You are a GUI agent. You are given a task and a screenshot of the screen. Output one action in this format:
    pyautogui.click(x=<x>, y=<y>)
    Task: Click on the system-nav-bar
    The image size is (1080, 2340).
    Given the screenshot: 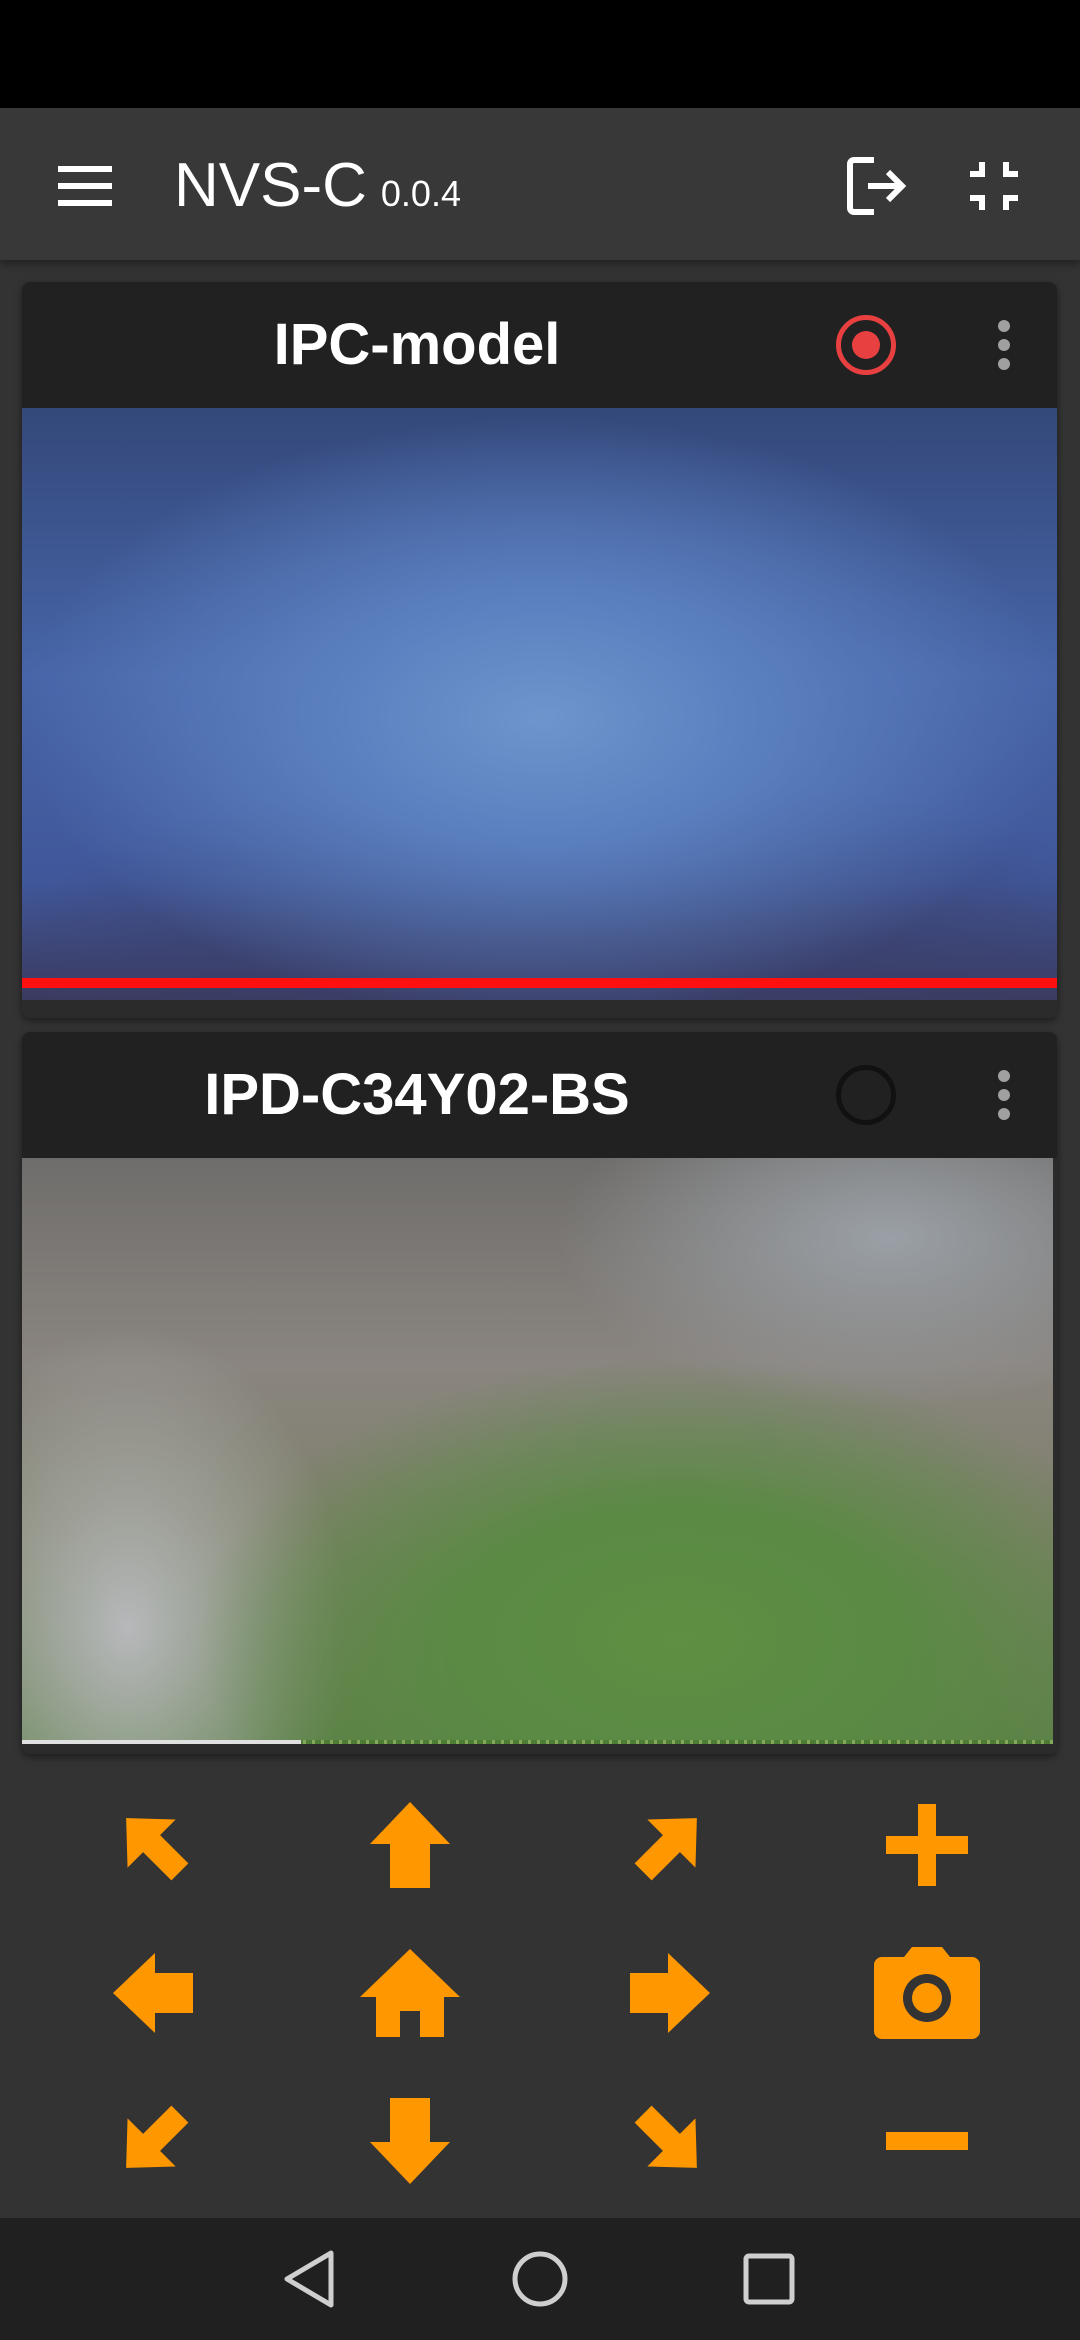 What is the action you would take?
    pyautogui.click(x=540, y=2279)
    